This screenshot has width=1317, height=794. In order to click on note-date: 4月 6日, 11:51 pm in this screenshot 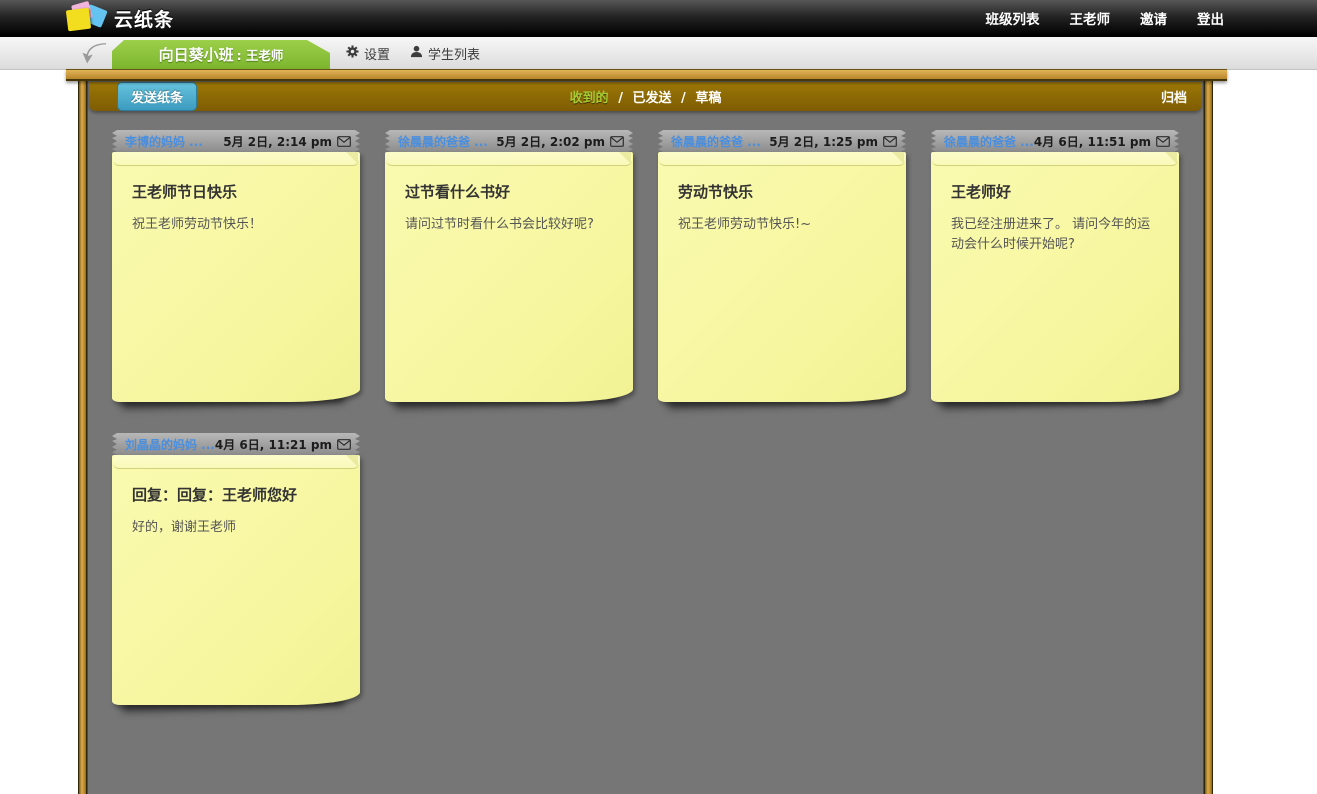, I will do `click(1092, 141)`.